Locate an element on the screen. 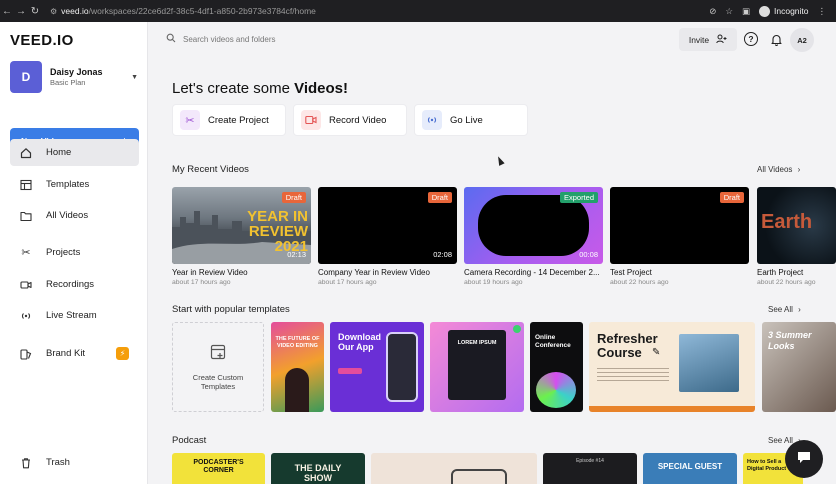 The image size is (836, 484). sidebar-item-label: Recordings is located at coordinates (70, 284).